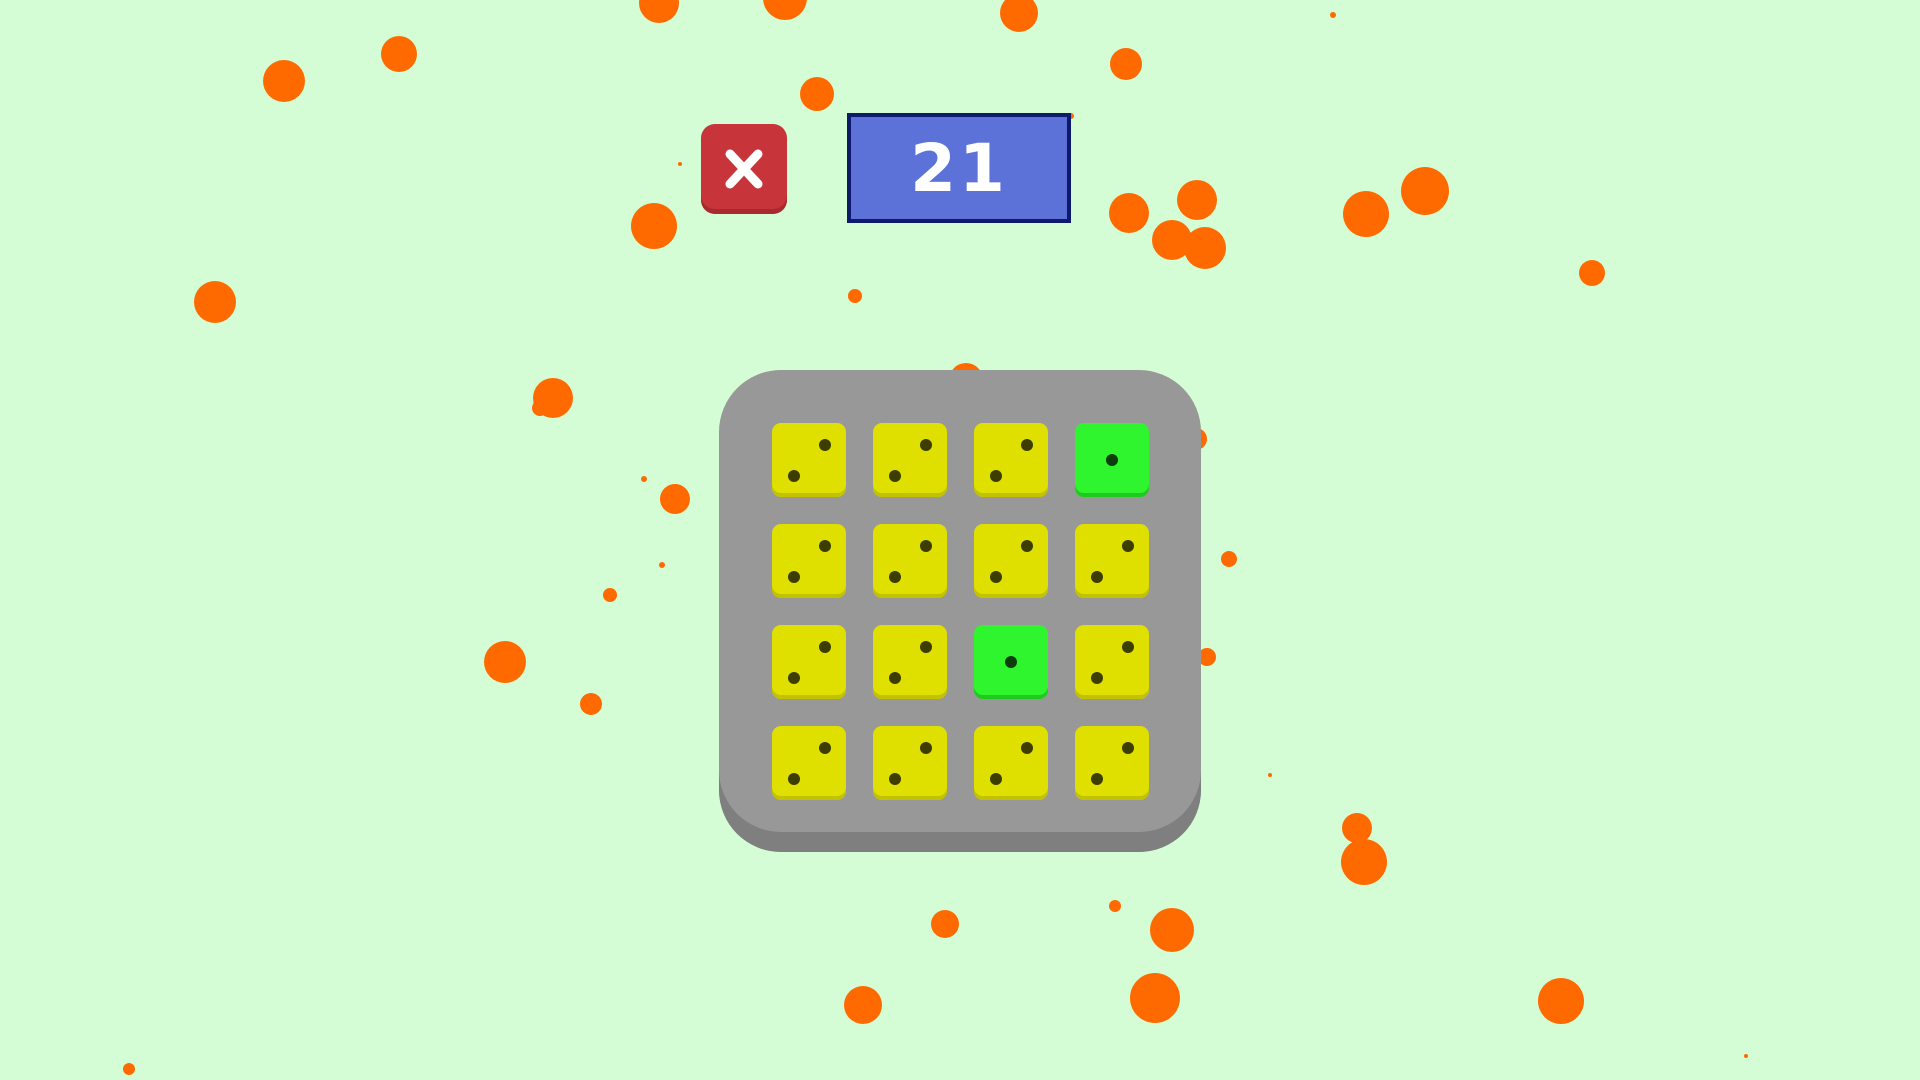 The width and height of the screenshot is (1920, 1080). What do you see at coordinates (910, 561) in the screenshot?
I see `tile-r2-c2` at bounding box center [910, 561].